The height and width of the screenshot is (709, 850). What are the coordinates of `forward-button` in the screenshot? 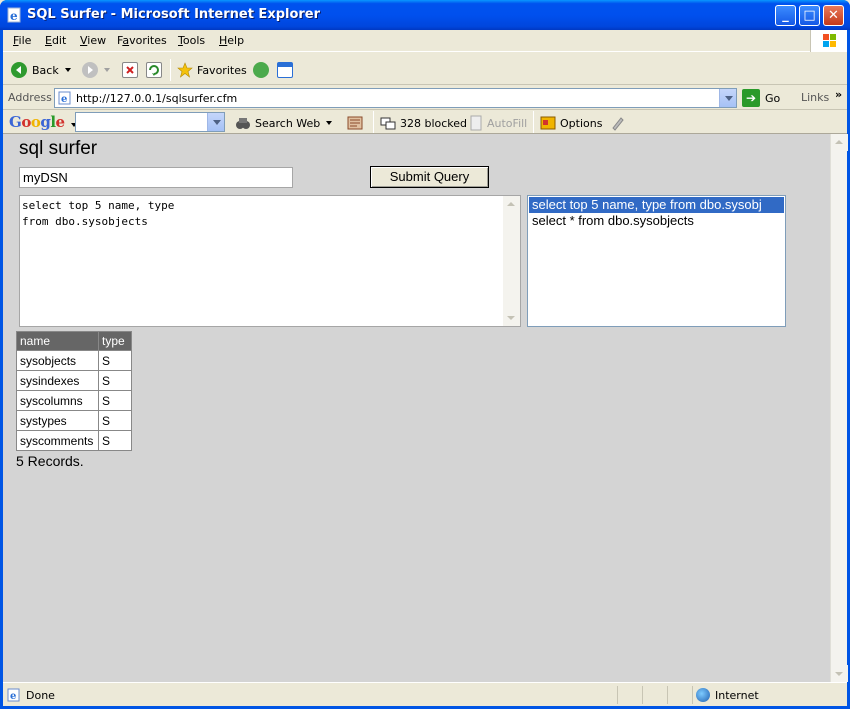 It's located at (96, 70).